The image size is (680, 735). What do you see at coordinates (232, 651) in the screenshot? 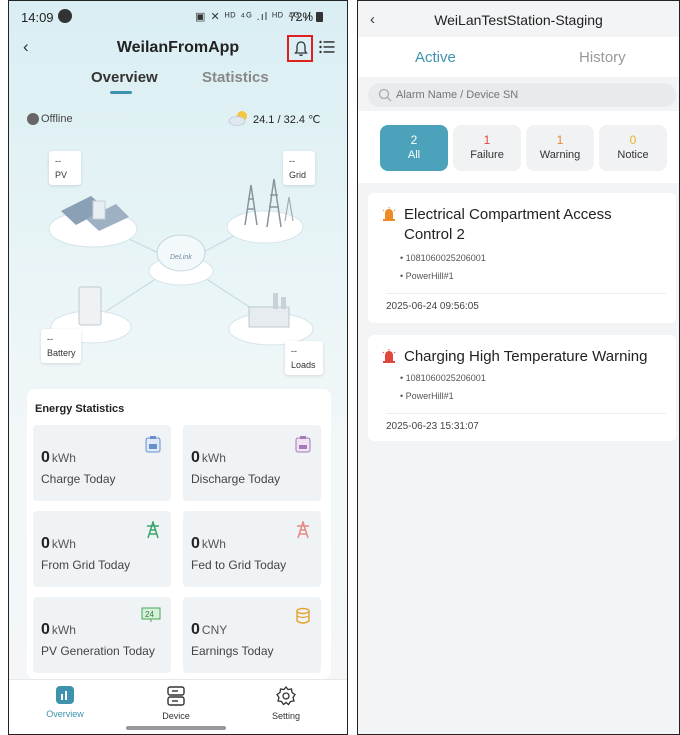
I see `earnings-label: Earnings Today` at bounding box center [232, 651].